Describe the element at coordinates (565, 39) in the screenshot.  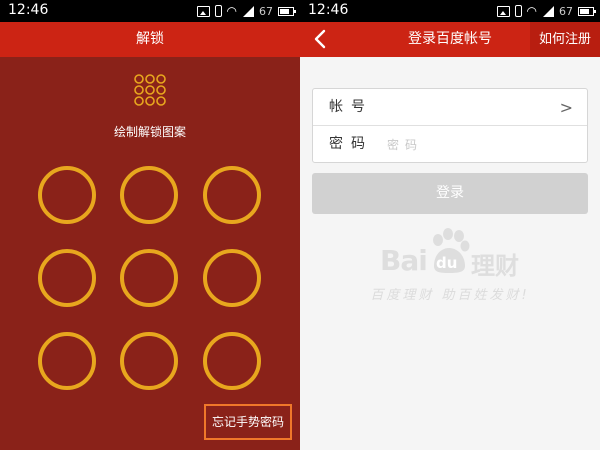
I see `how-to-register-button: 如何注册` at that location.